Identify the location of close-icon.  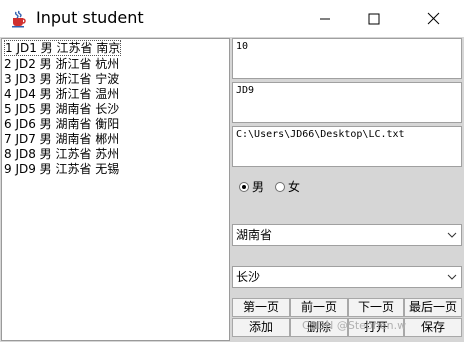
(433, 18).